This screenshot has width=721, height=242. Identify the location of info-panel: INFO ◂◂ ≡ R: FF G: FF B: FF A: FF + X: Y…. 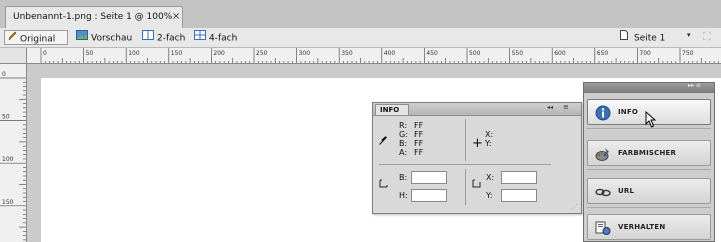
(477, 158).